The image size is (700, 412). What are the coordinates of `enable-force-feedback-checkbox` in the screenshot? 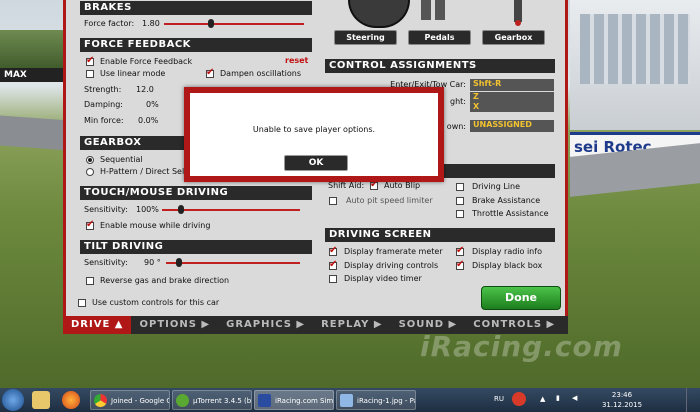 It's located at (90, 60).